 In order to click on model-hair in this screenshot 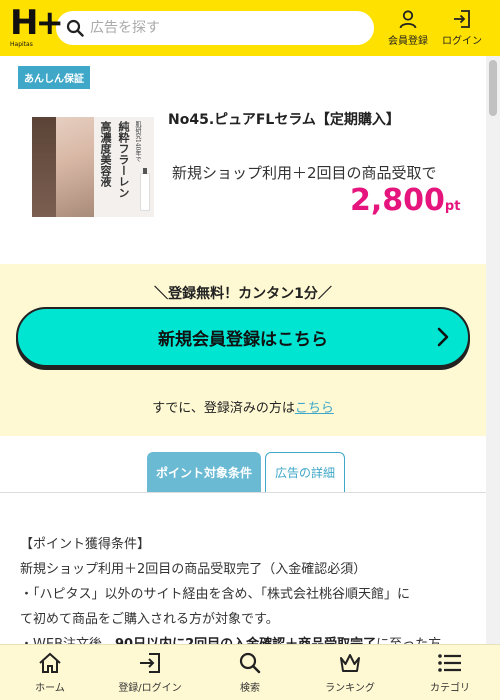, I will do `click(44, 167)`.